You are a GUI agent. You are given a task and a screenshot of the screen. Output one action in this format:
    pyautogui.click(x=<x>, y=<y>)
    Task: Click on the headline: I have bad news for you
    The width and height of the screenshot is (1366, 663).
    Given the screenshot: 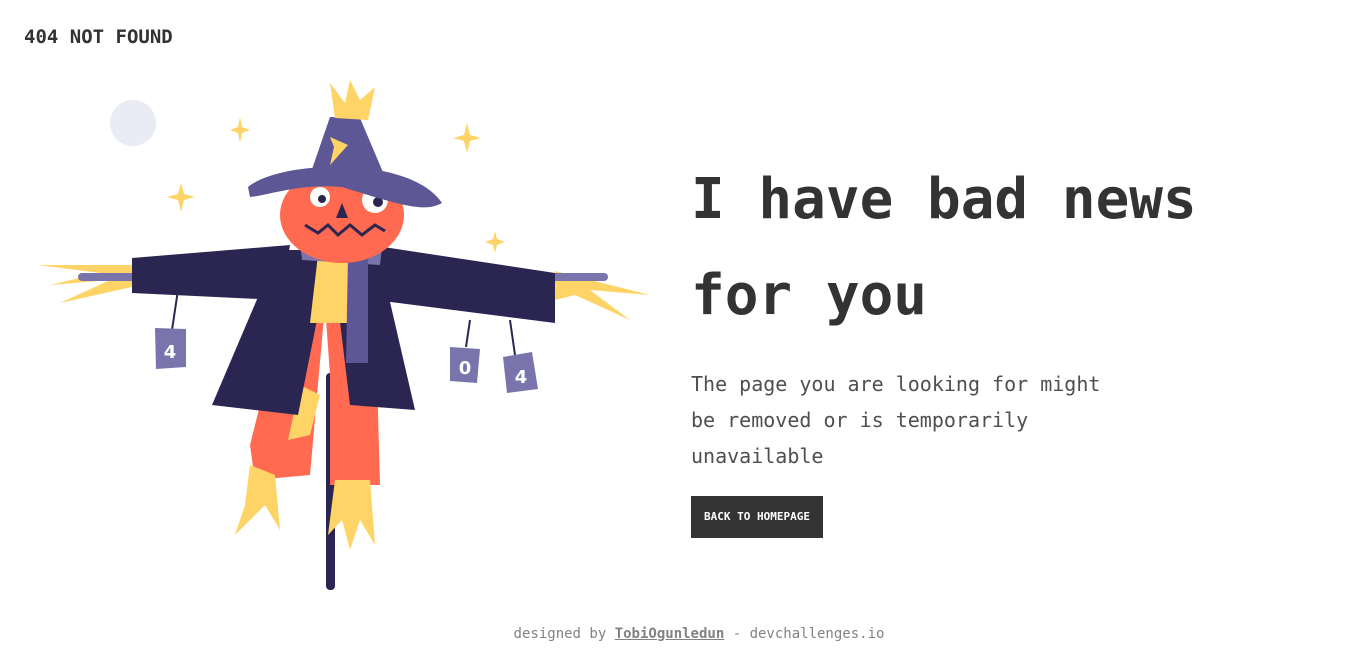 What is the action you would take?
    pyautogui.click(x=944, y=247)
    